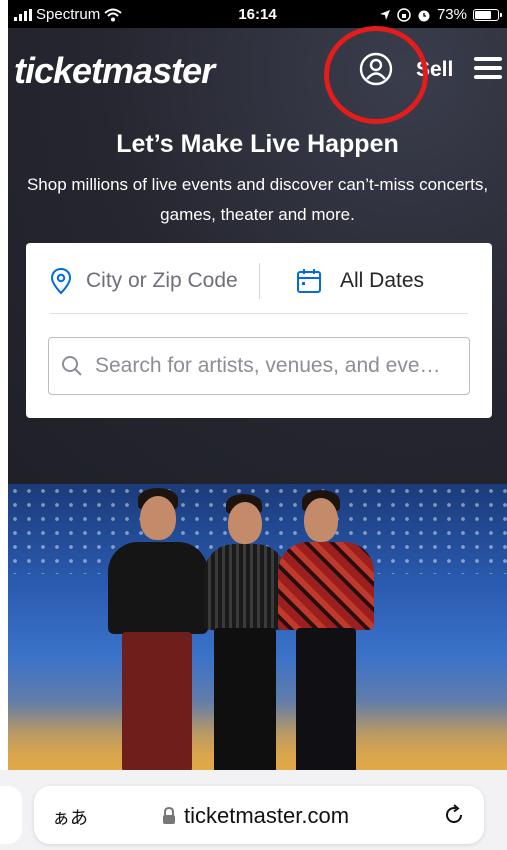  I want to click on search-input, so click(280, 366).